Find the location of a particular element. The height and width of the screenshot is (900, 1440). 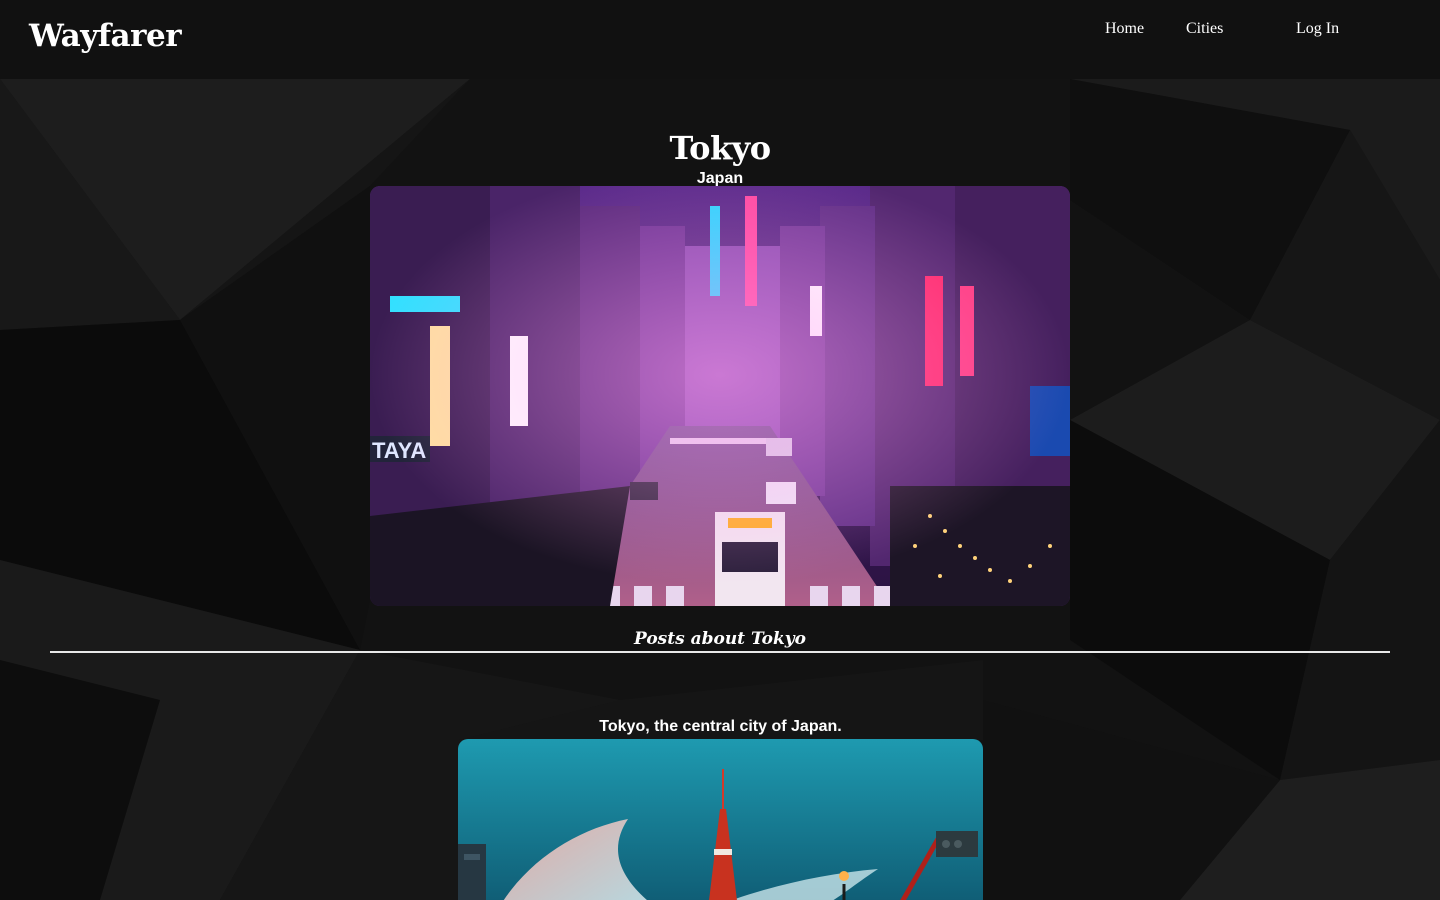

city-header: Tokyo Japan is located at coordinates (720, 157).